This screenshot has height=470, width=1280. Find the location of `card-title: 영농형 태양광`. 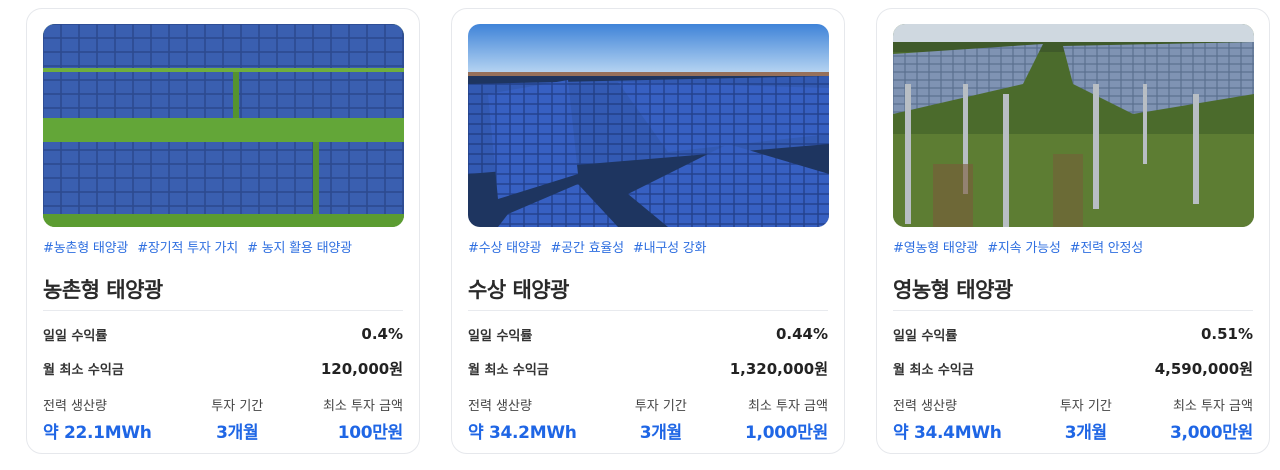

card-title: 영농형 태양광 is located at coordinates (953, 290).